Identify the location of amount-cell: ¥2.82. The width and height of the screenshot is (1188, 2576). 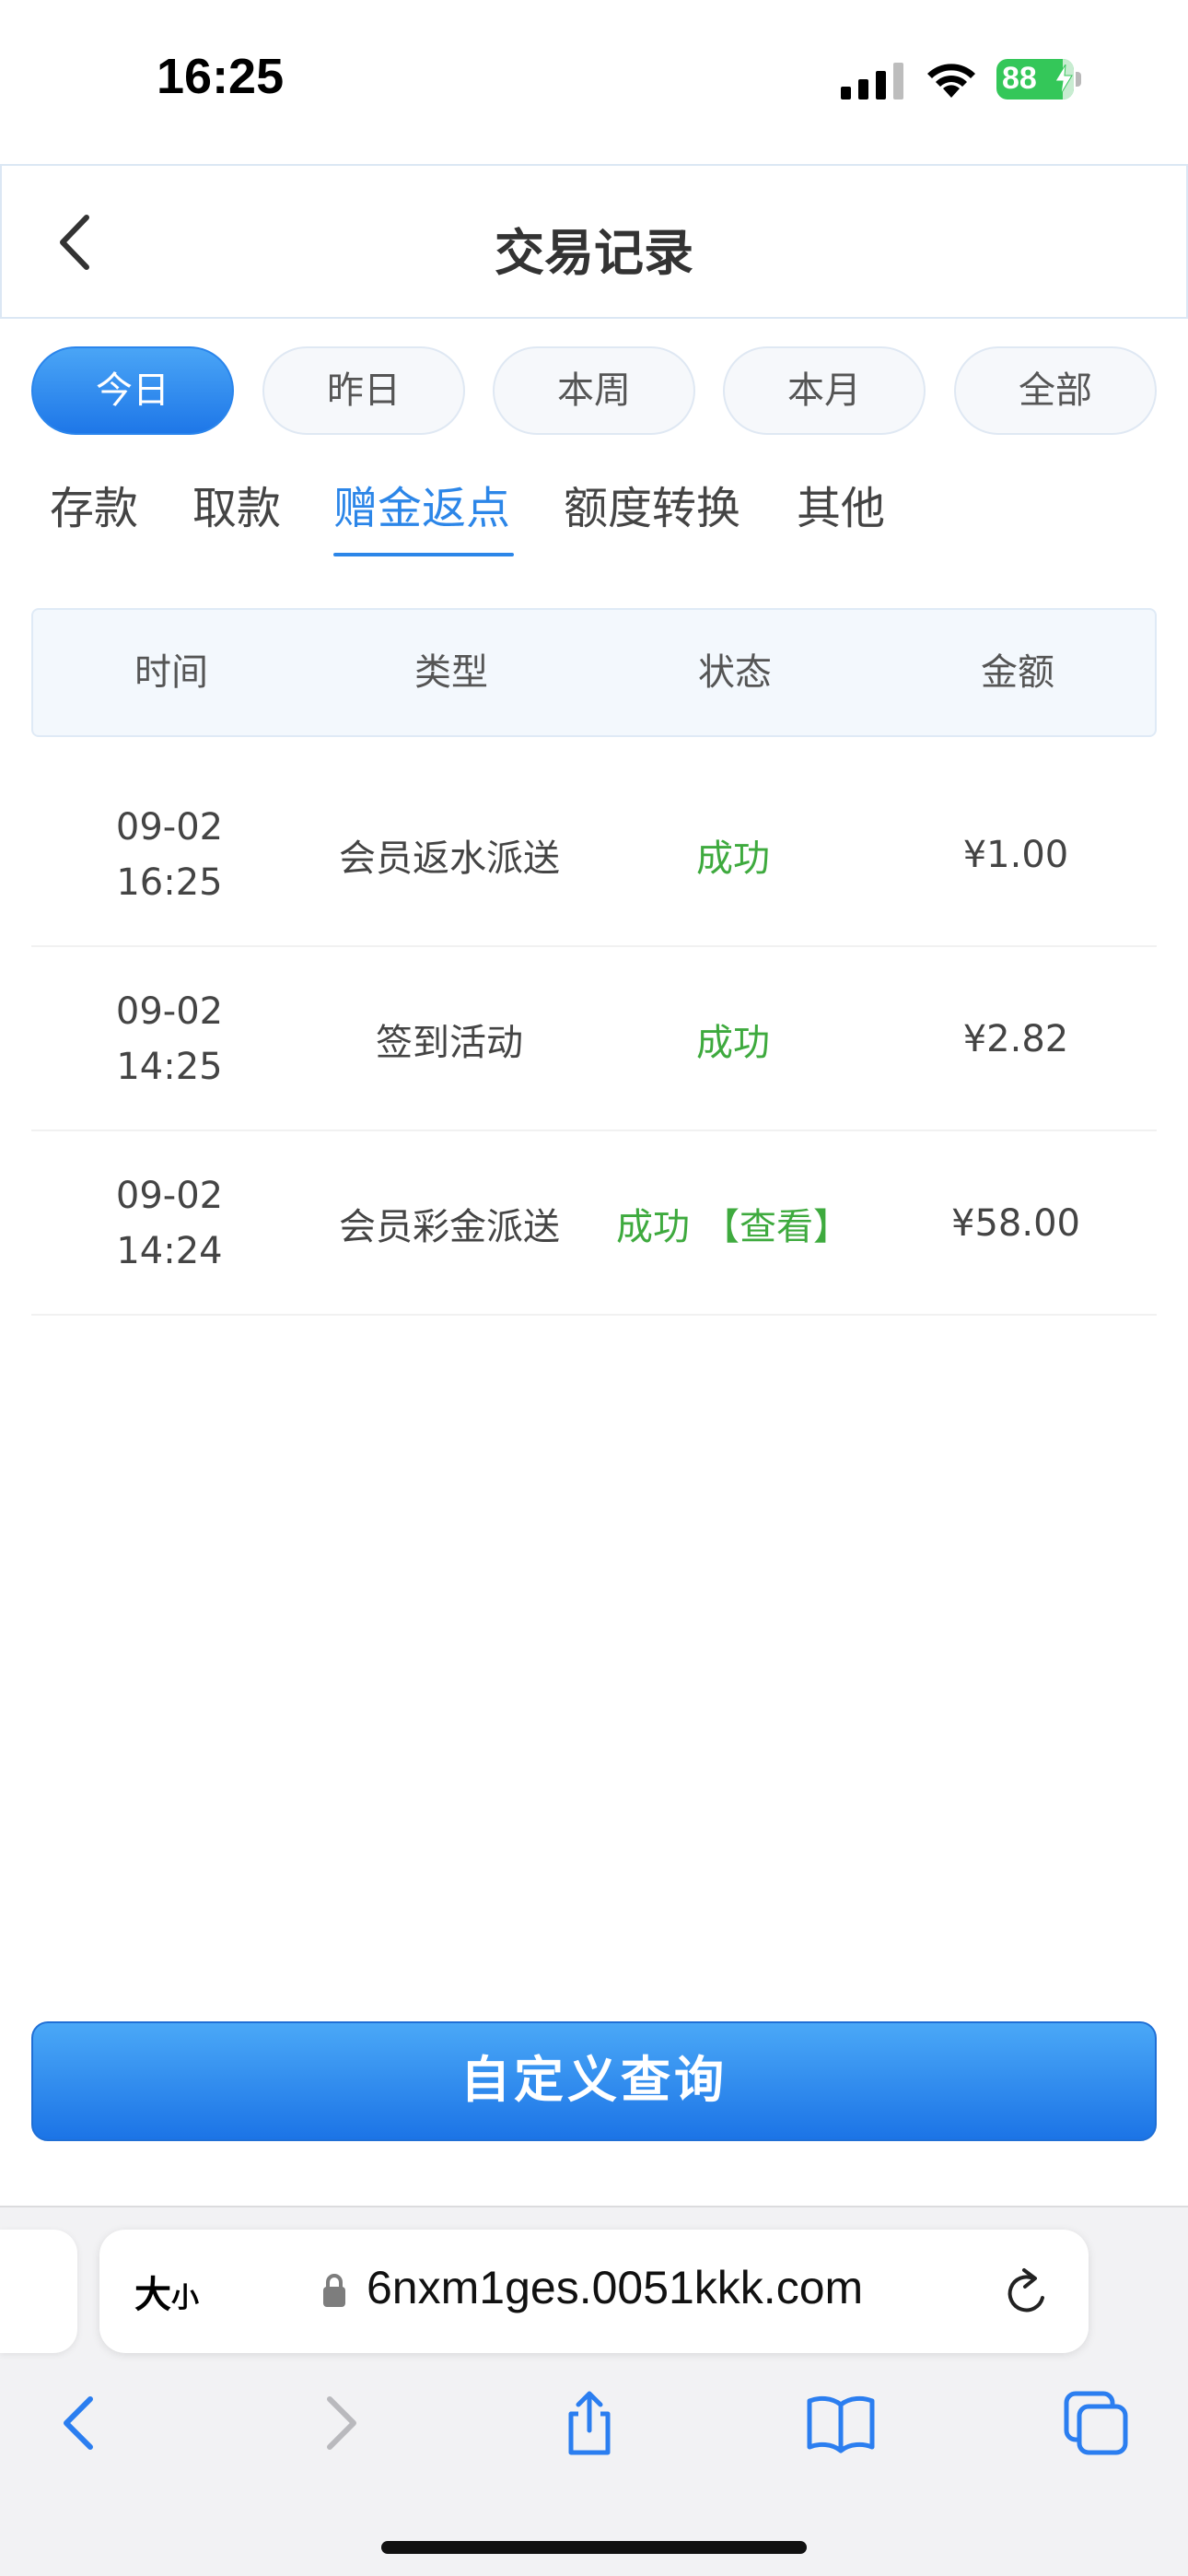
(1016, 1039).